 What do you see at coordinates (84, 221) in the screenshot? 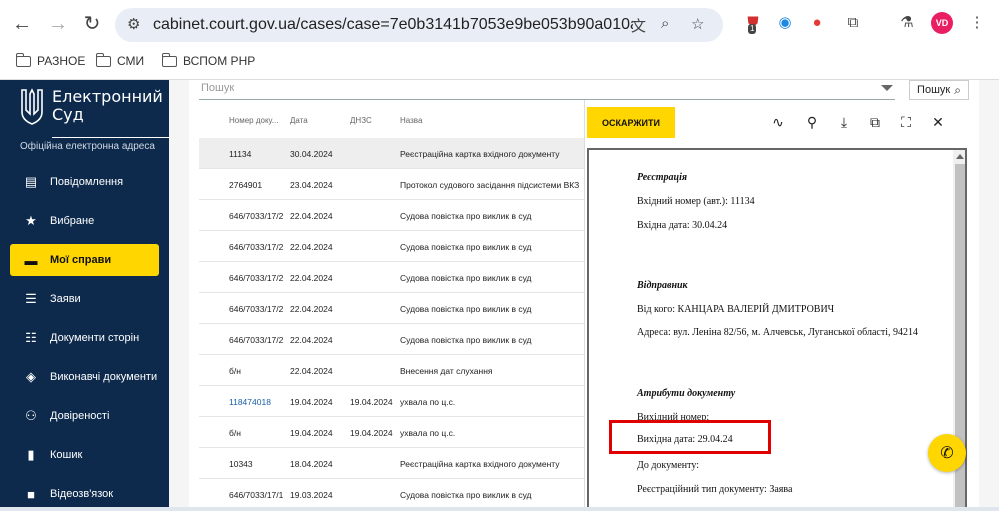
I see `sidebar-item-favorites: ★ Вибране` at bounding box center [84, 221].